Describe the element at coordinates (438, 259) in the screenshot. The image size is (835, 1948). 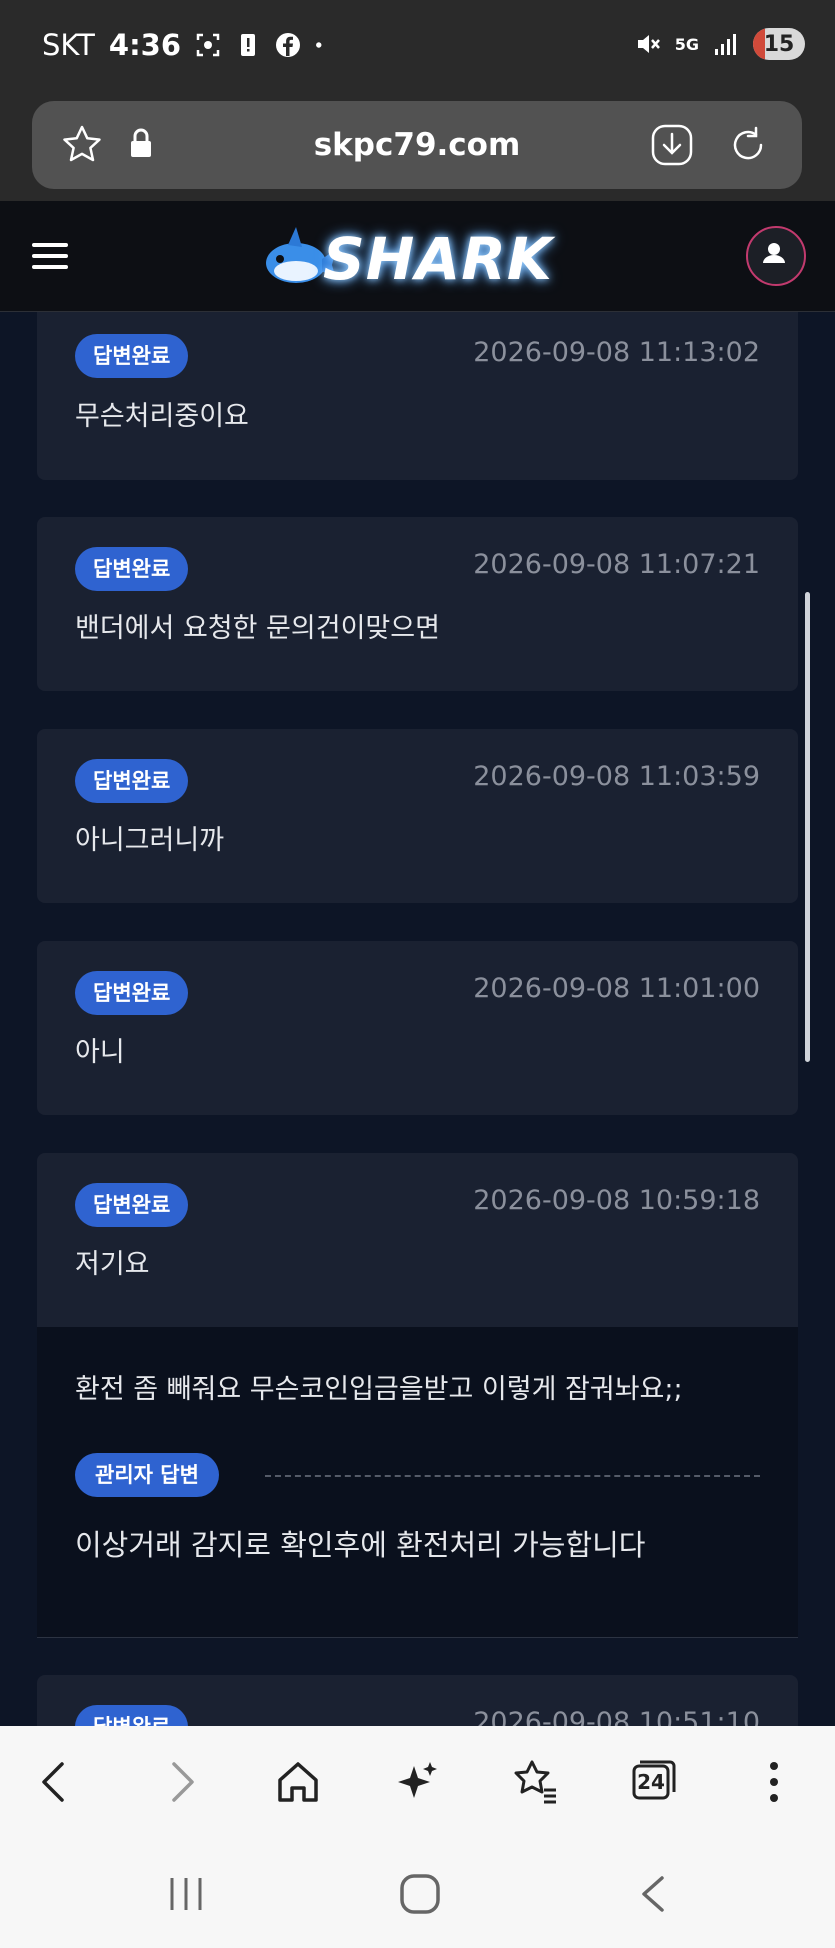
I see `logo-text: SHARK` at that location.